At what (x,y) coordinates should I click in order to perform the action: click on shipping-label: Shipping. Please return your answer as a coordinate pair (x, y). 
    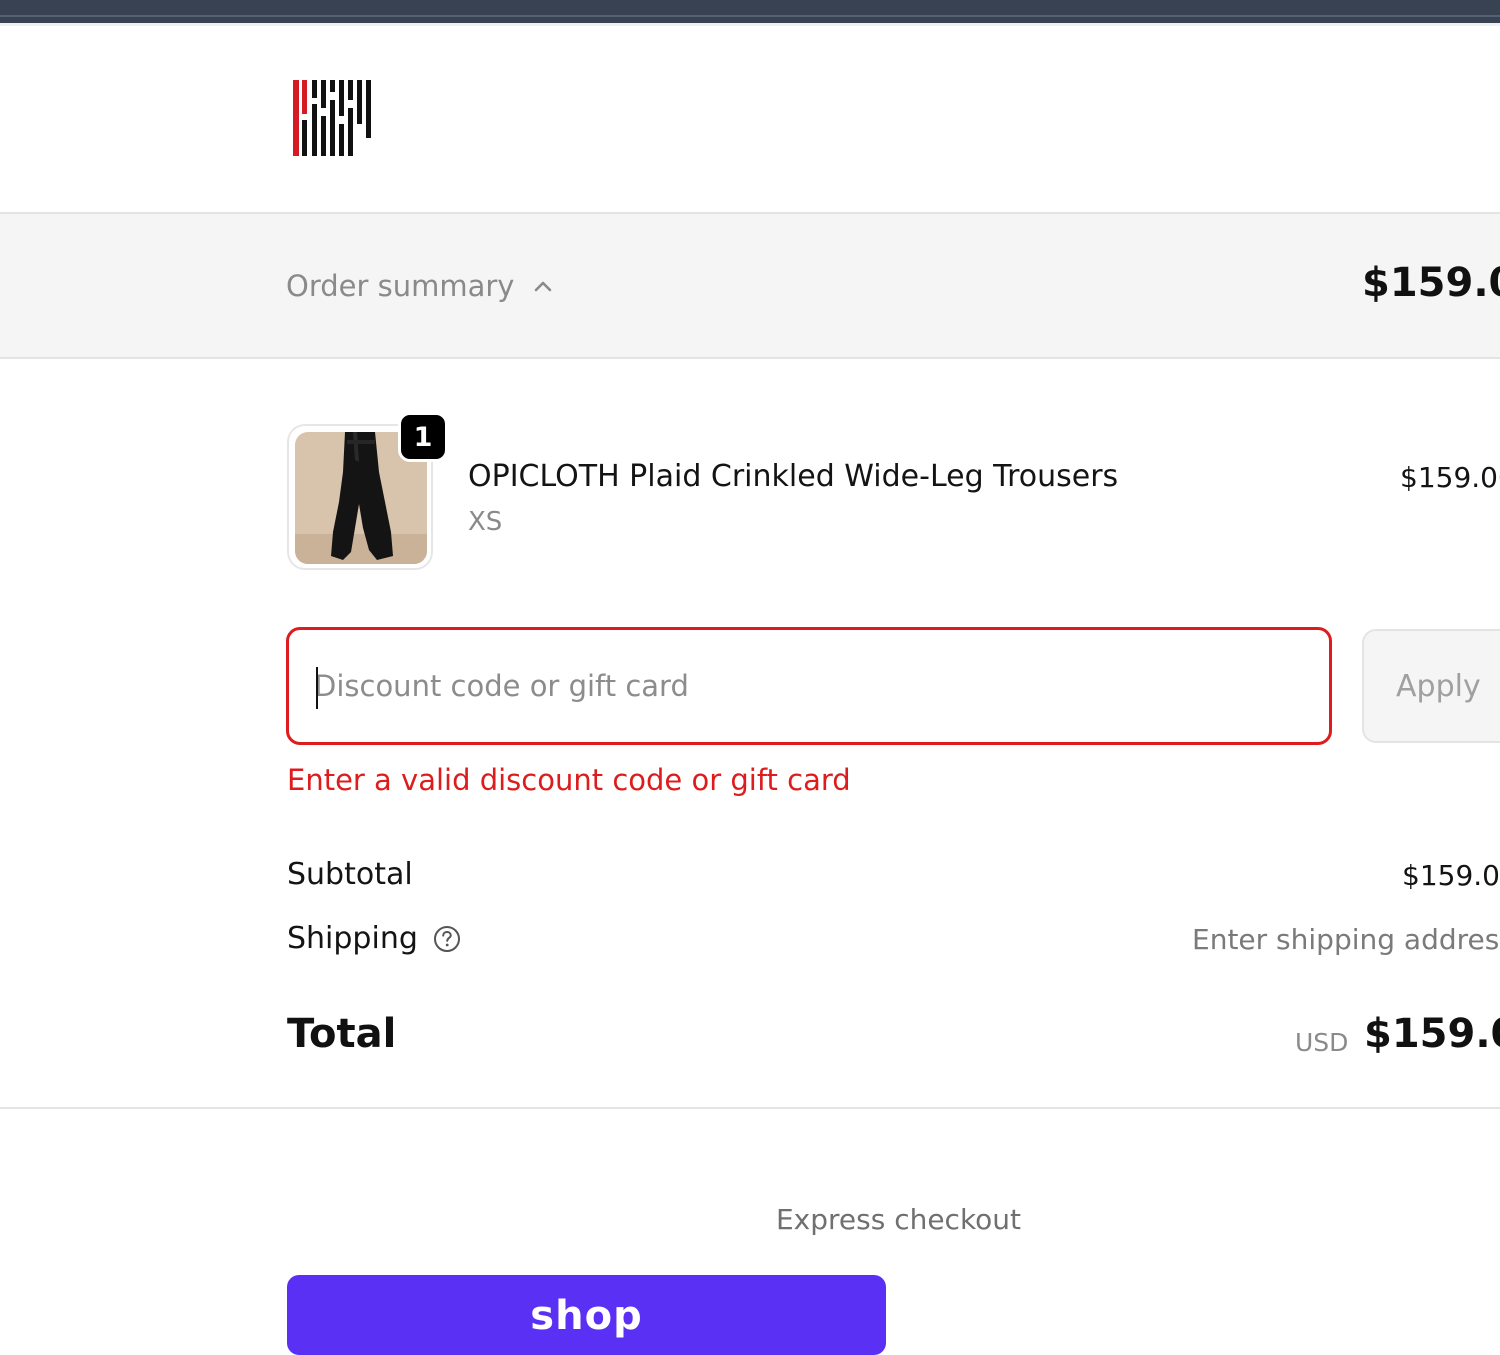
    Looking at the image, I should click on (352, 938).